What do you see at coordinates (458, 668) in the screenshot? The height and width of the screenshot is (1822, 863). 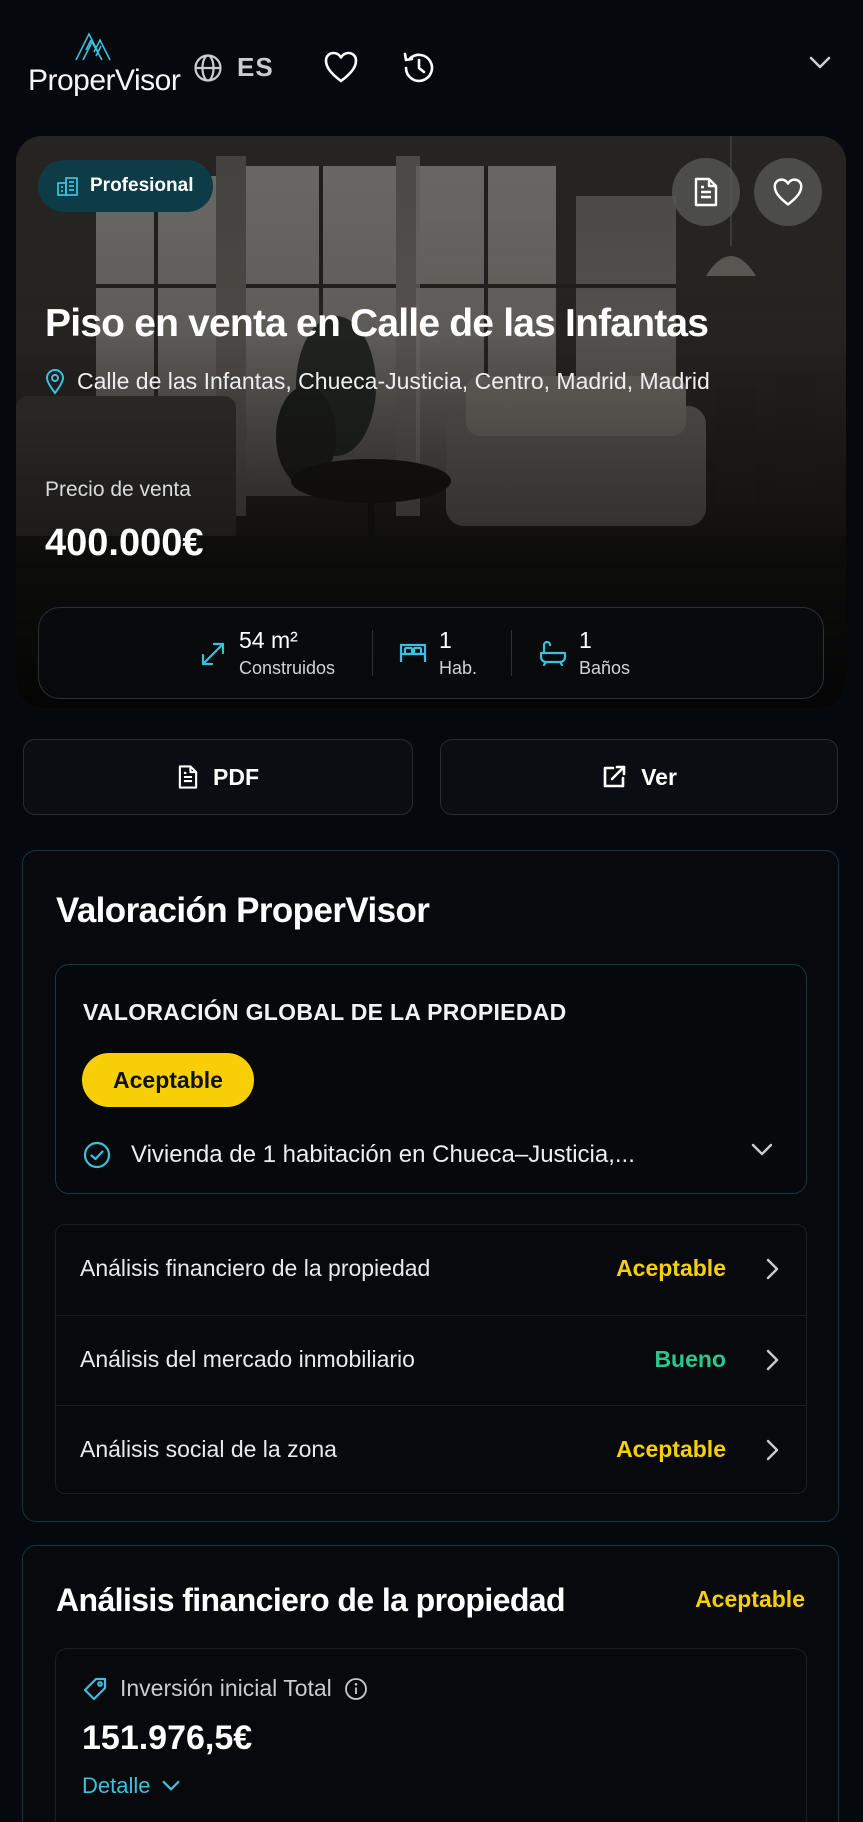 I see `stat-bedrooms-label: Hab.` at bounding box center [458, 668].